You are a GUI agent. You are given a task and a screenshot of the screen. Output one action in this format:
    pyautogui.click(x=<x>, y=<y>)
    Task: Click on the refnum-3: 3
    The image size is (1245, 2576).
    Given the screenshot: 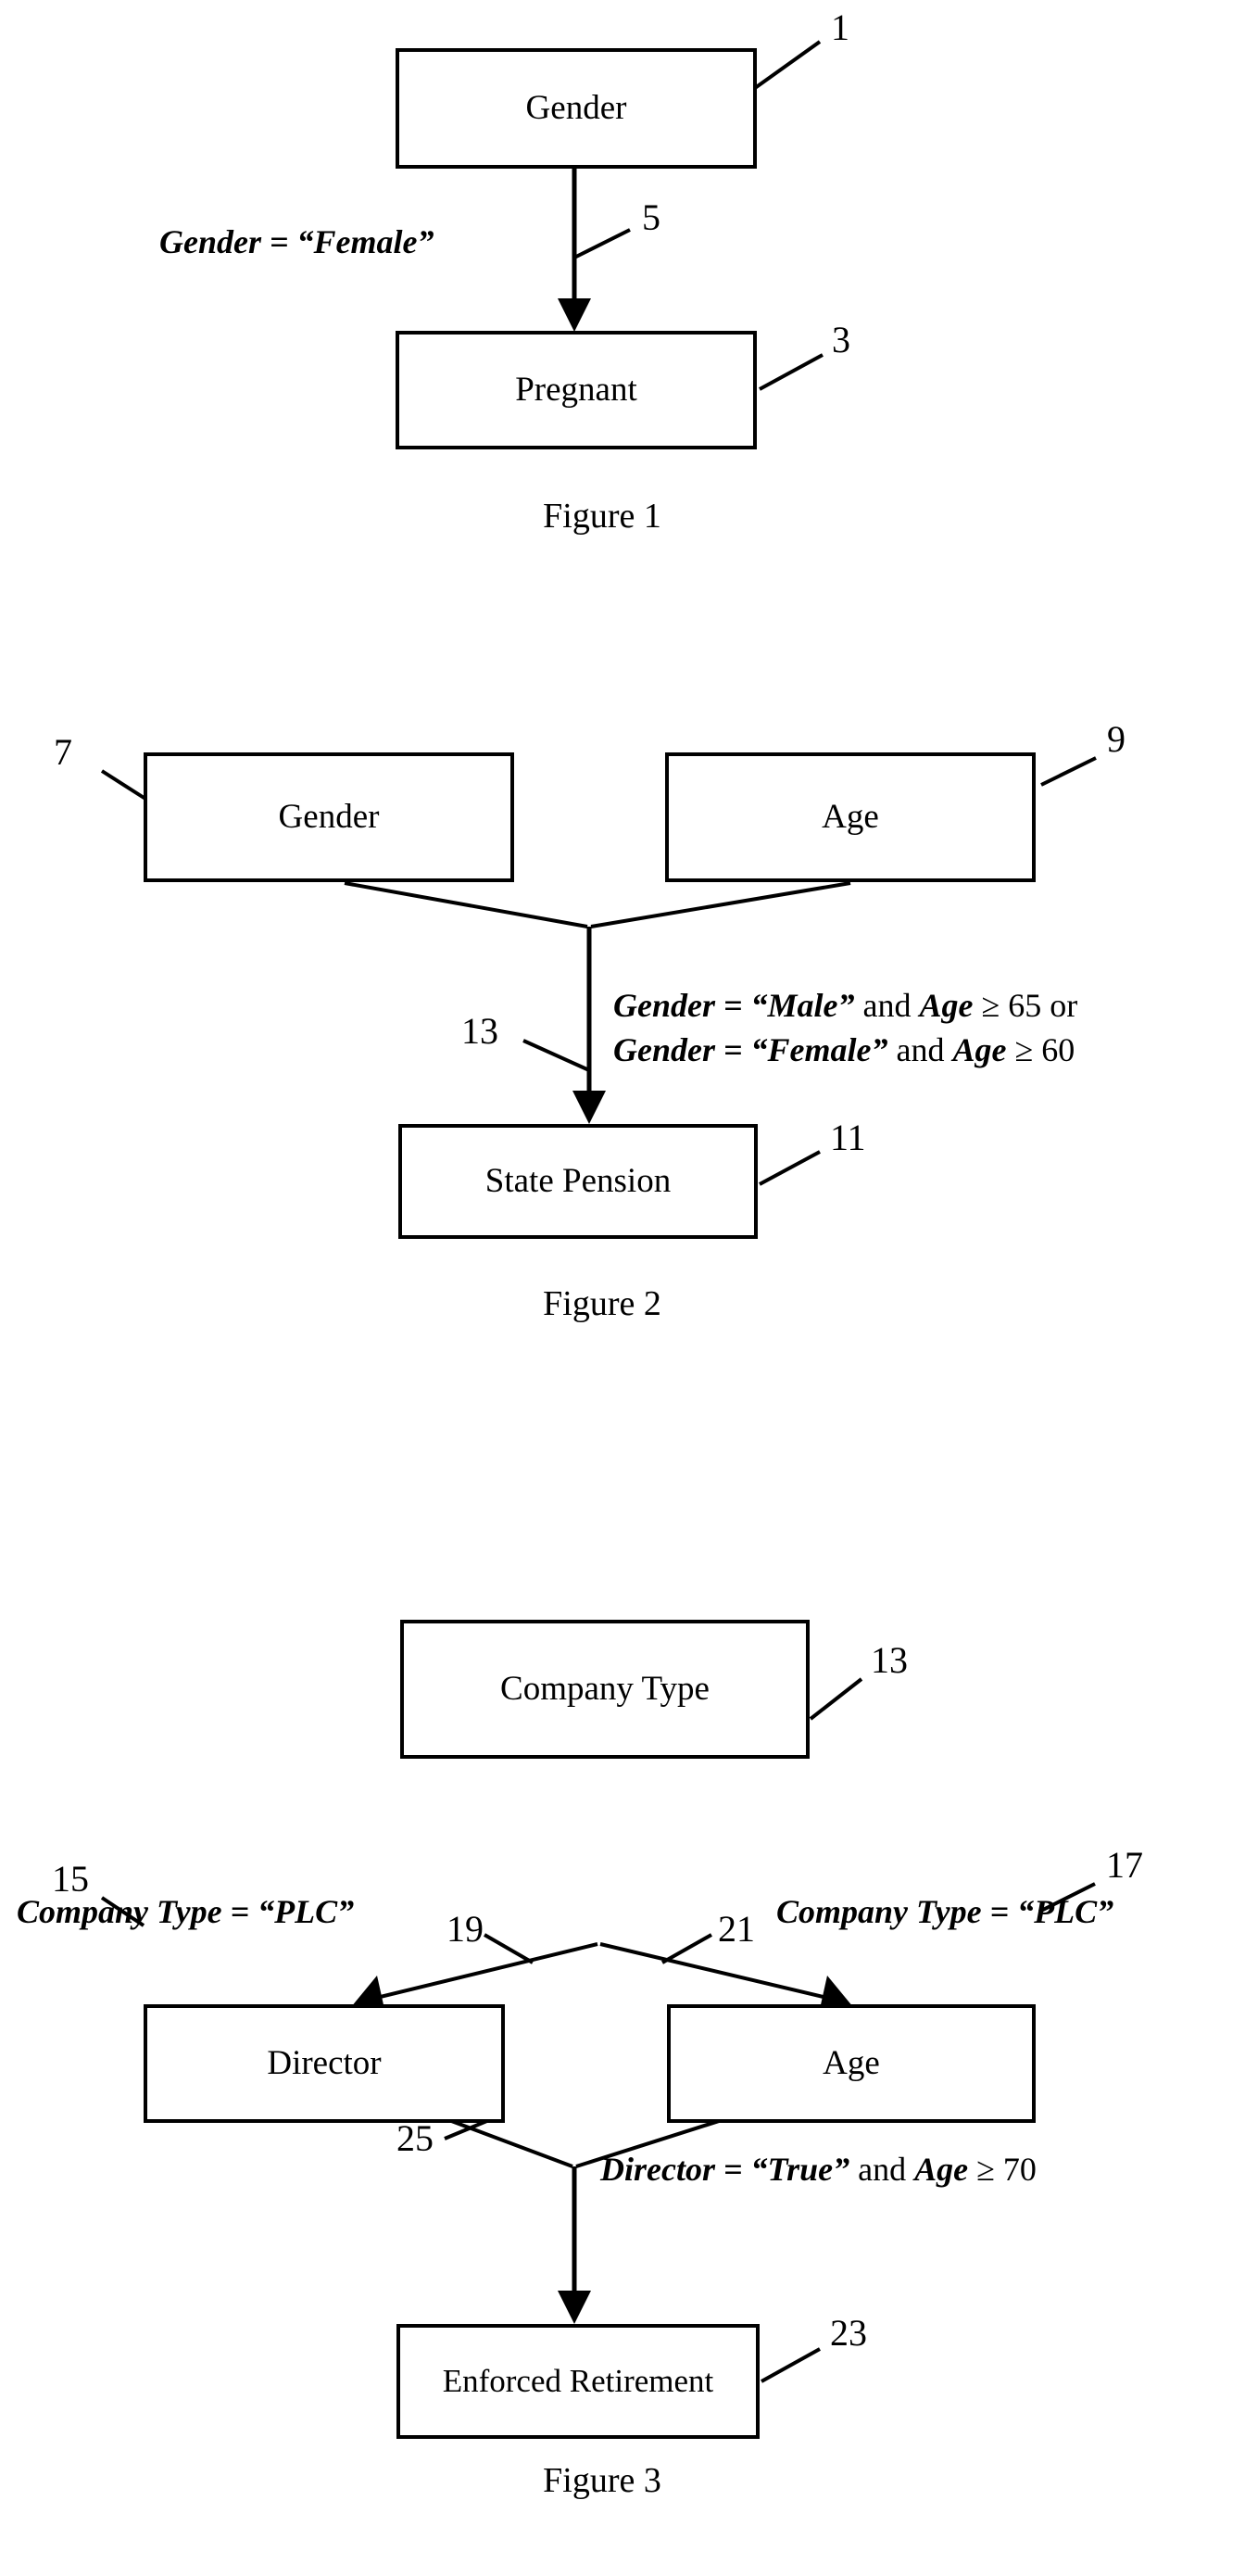 What is the action you would take?
    pyautogui.click(x=841, y=340)
    